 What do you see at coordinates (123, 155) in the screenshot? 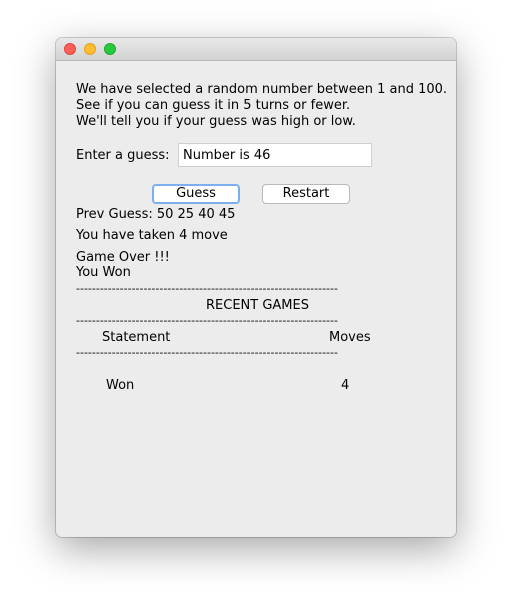
I see `guess-label: Enter a guess:` at bounding box center [123, 155].